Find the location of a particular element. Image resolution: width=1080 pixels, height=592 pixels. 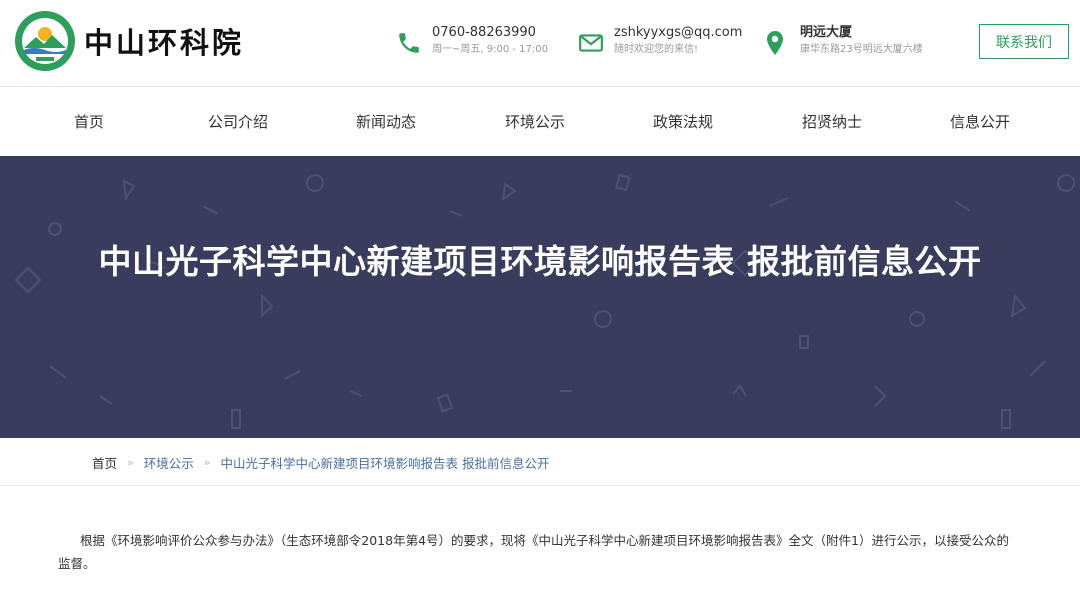

main-nav: 首页 公司介绍 新闻动态 环境公示 政策法规 招贤纳士 信息公开 is located at coordinates (540, 121).